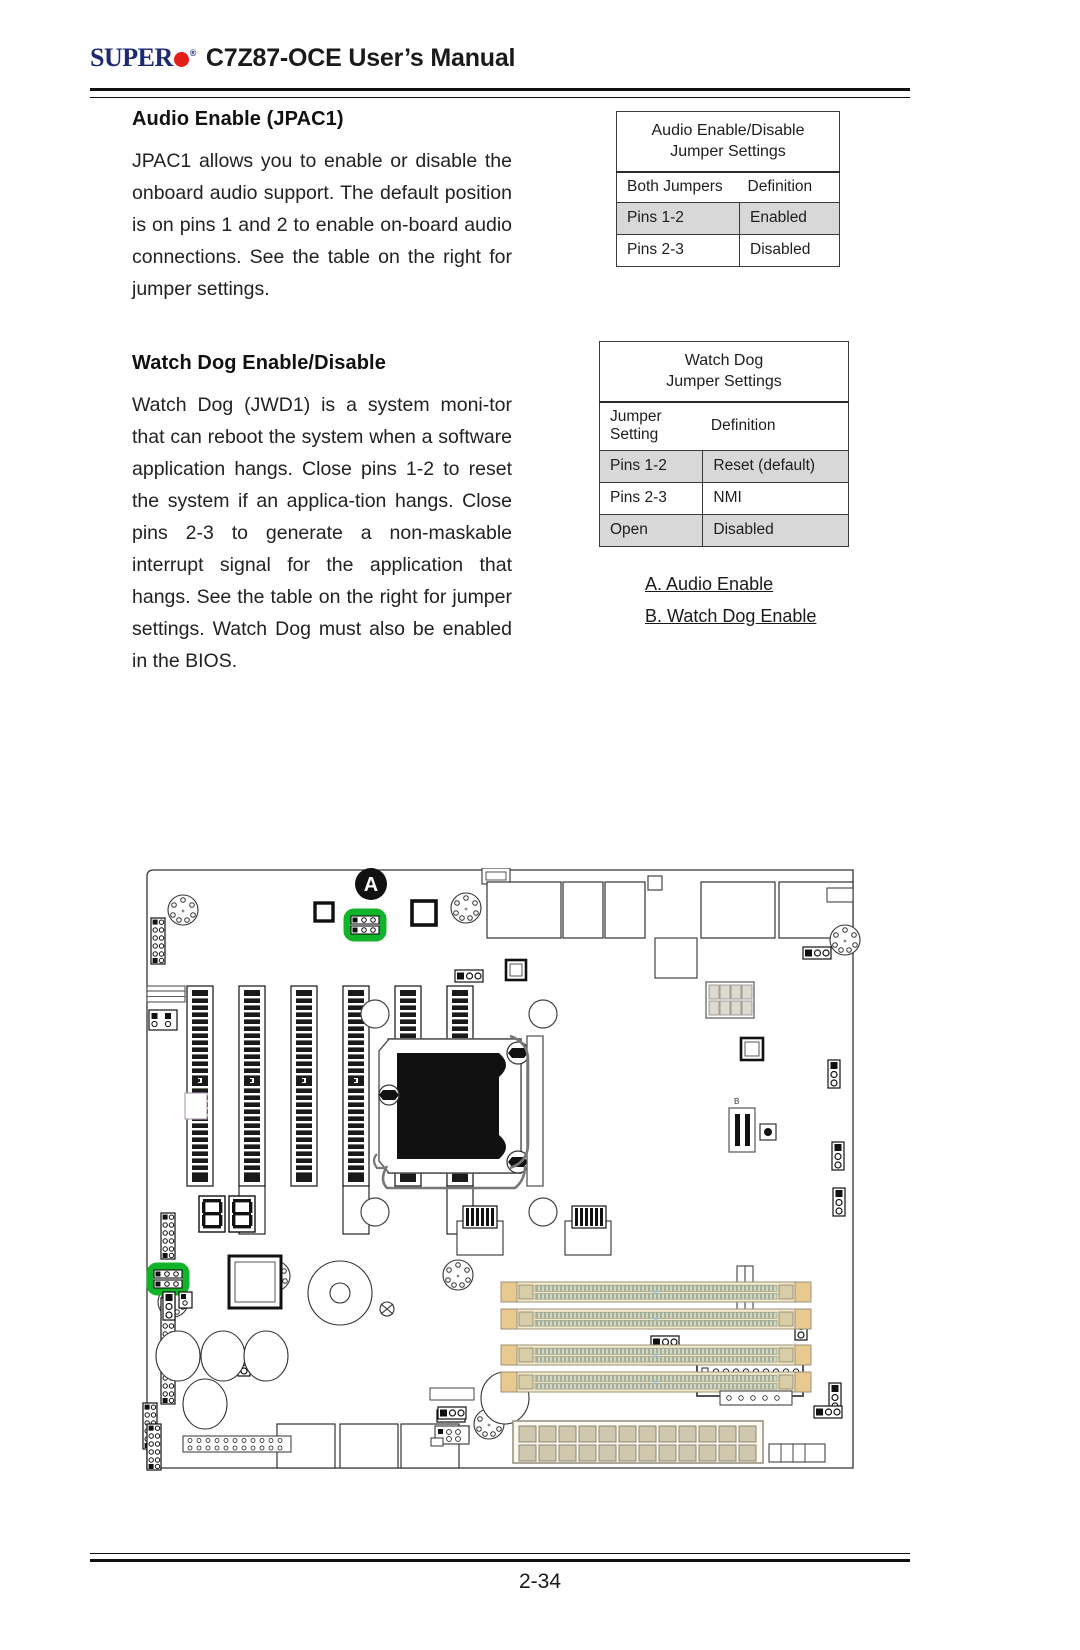  I want to click on page-header: SUPER ® C7Z87-OCE User’s Manual, so click(500, 64).